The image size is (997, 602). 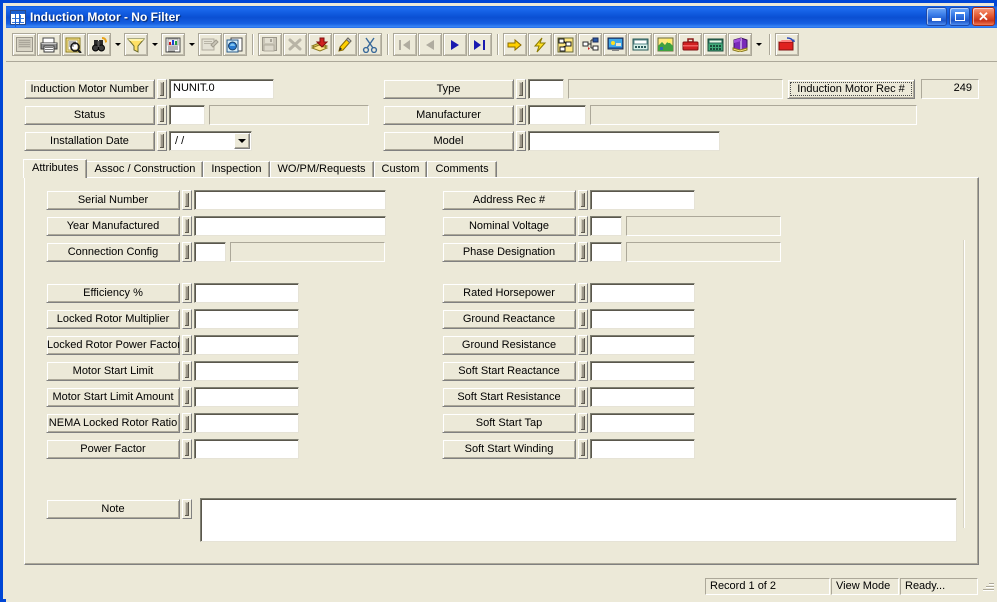 I want to click on input-soft-start-resistance, so click(x=642, y=397).